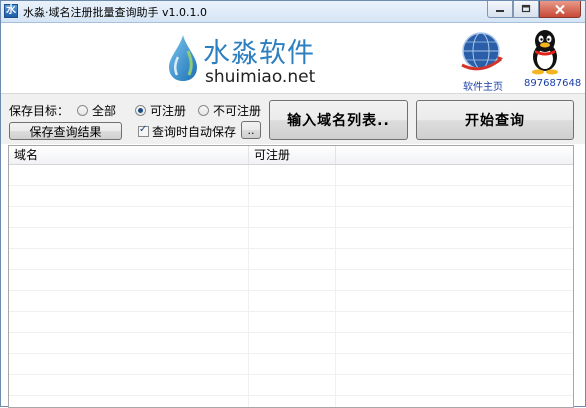 The width and height of the screenshot is (586, 408). I want to click on qq-number-link: 897687648, so click(552, 83).